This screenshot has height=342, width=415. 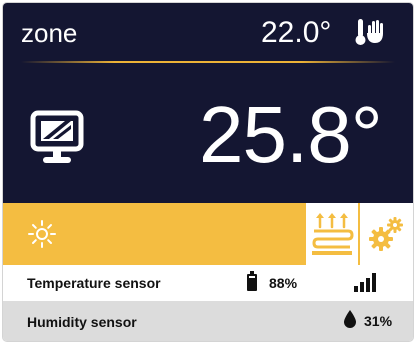 What do you see at coordinates (366, 282) in the screenshot?
I see `signal-bars-icon` at bounding box center [366, 282].